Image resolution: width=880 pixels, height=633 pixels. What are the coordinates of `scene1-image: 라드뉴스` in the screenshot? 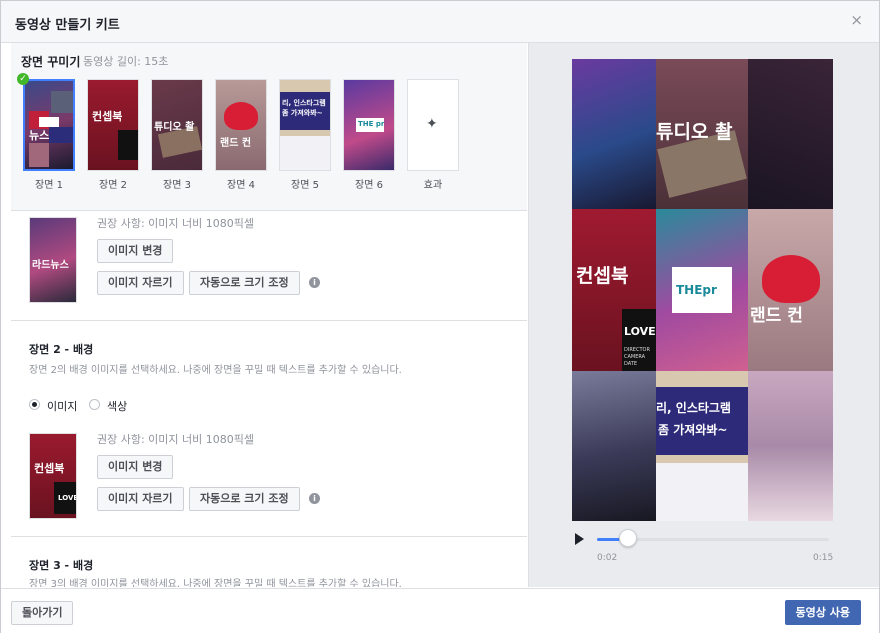 It's located at (53, 260).